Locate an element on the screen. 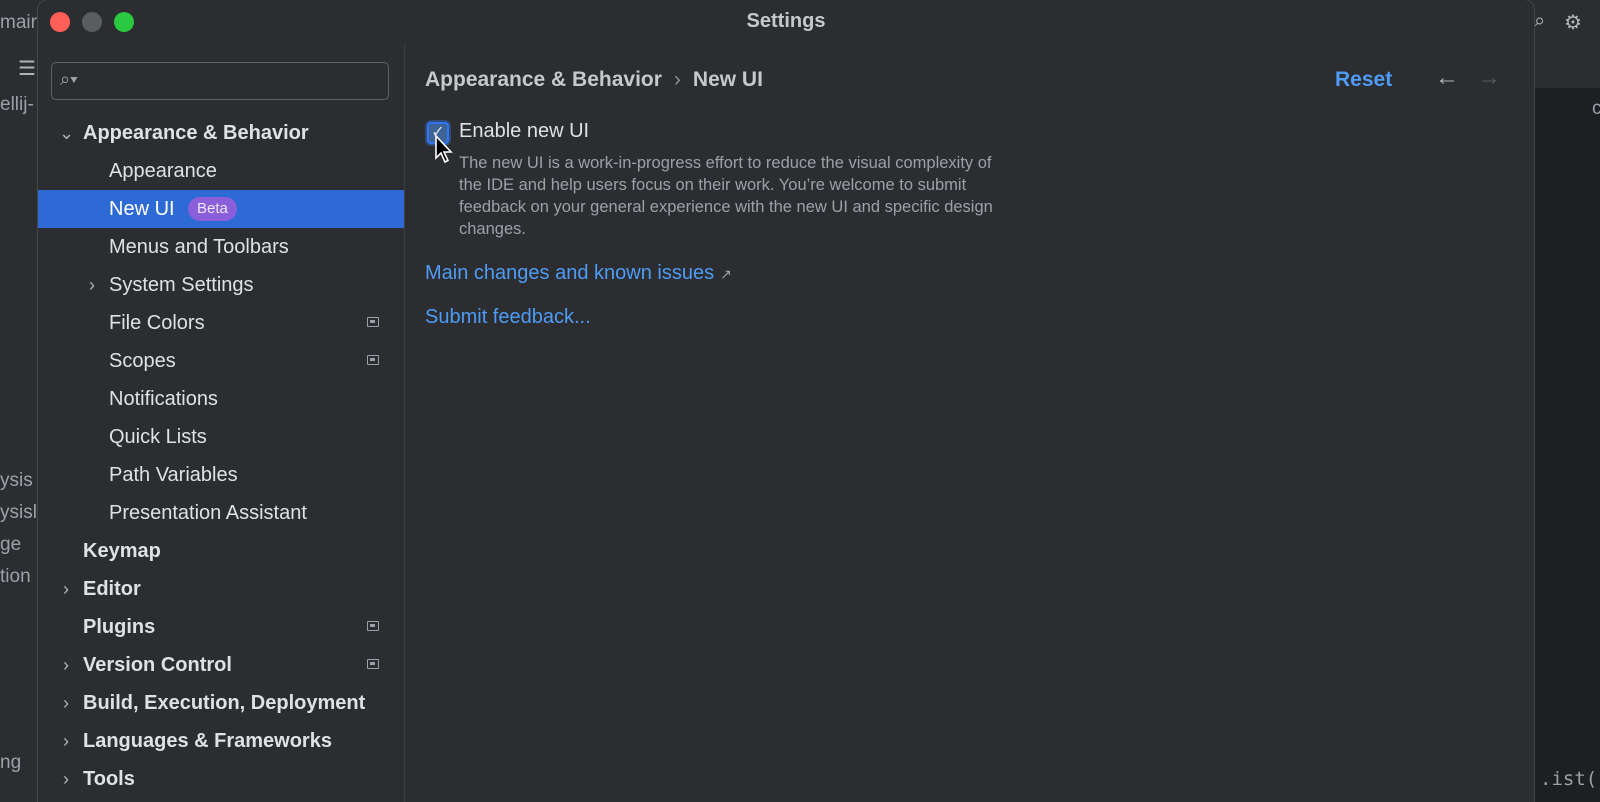 This screenshot has width=1600, height=802. sidebar-item-label: Quick Lists is located at coordinates (158, 437).